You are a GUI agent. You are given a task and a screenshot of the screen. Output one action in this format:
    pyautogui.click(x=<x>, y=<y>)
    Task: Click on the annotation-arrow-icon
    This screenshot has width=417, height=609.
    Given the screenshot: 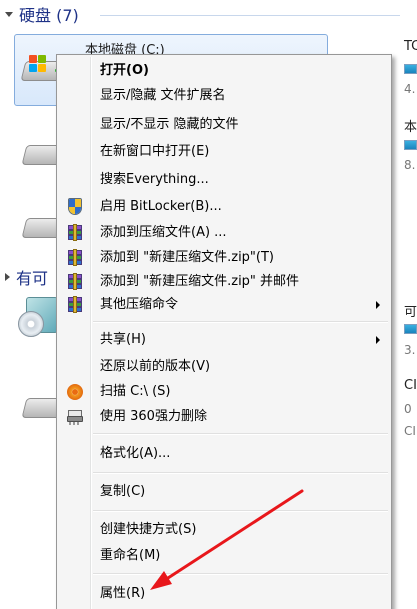 What is the action you would take?
    pyautogui.click(x=227, y=539)
    